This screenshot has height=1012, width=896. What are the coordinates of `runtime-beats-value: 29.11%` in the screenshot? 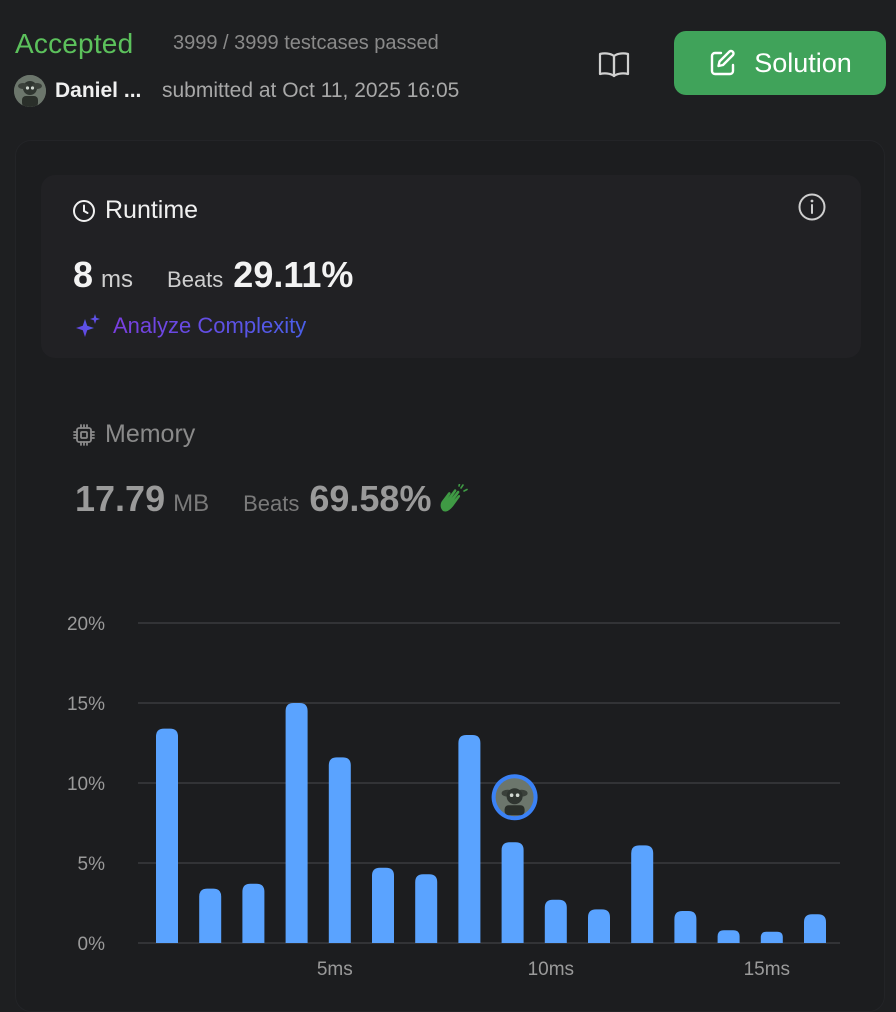 It's located at (293, 274).